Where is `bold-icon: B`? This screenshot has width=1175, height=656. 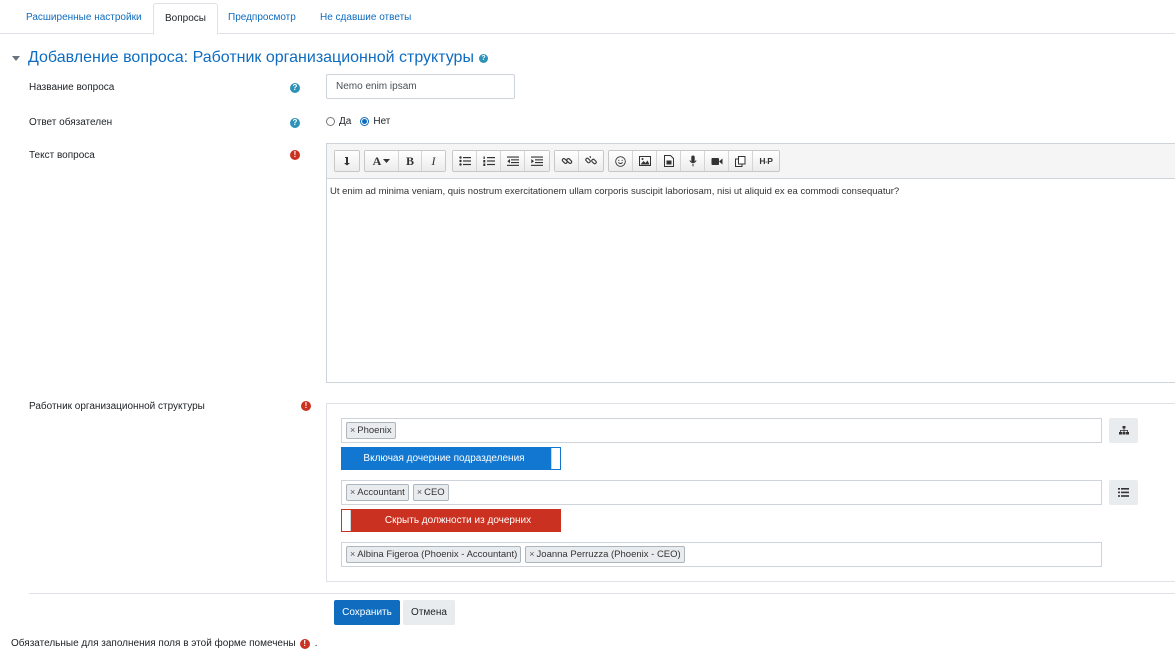 bold-icon: B is located at coordinates (410, 161).